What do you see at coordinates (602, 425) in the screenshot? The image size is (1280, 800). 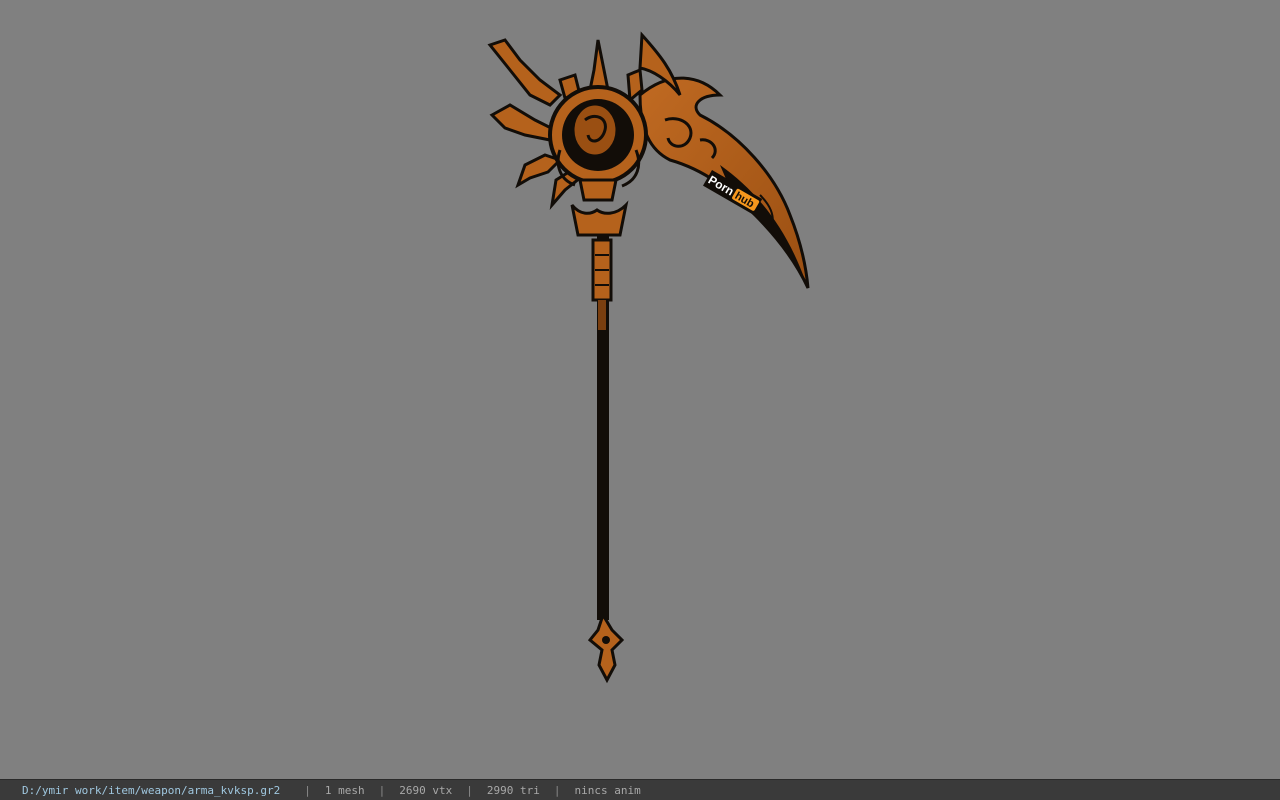 I see `scythe-shaft` at bounding box center [602, 425].